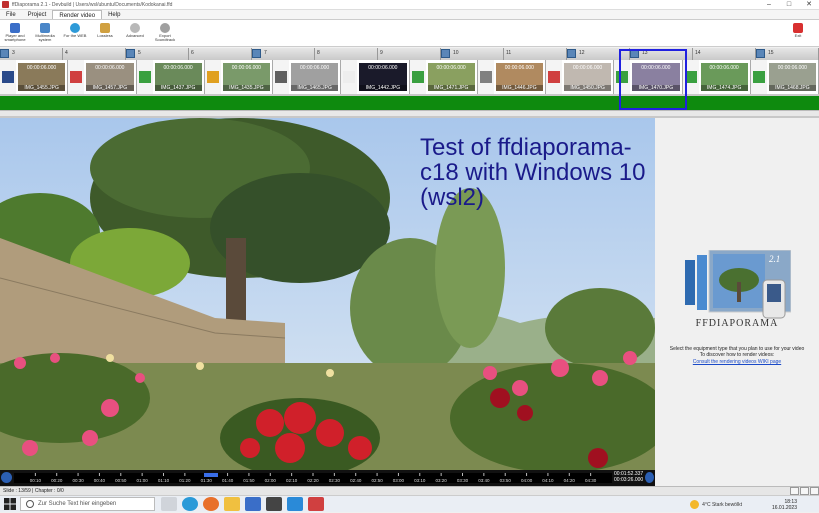  What do you see at coordinates (814, 491) in the screenshot?
I see `settings-button` at bounding box center [814, 491].